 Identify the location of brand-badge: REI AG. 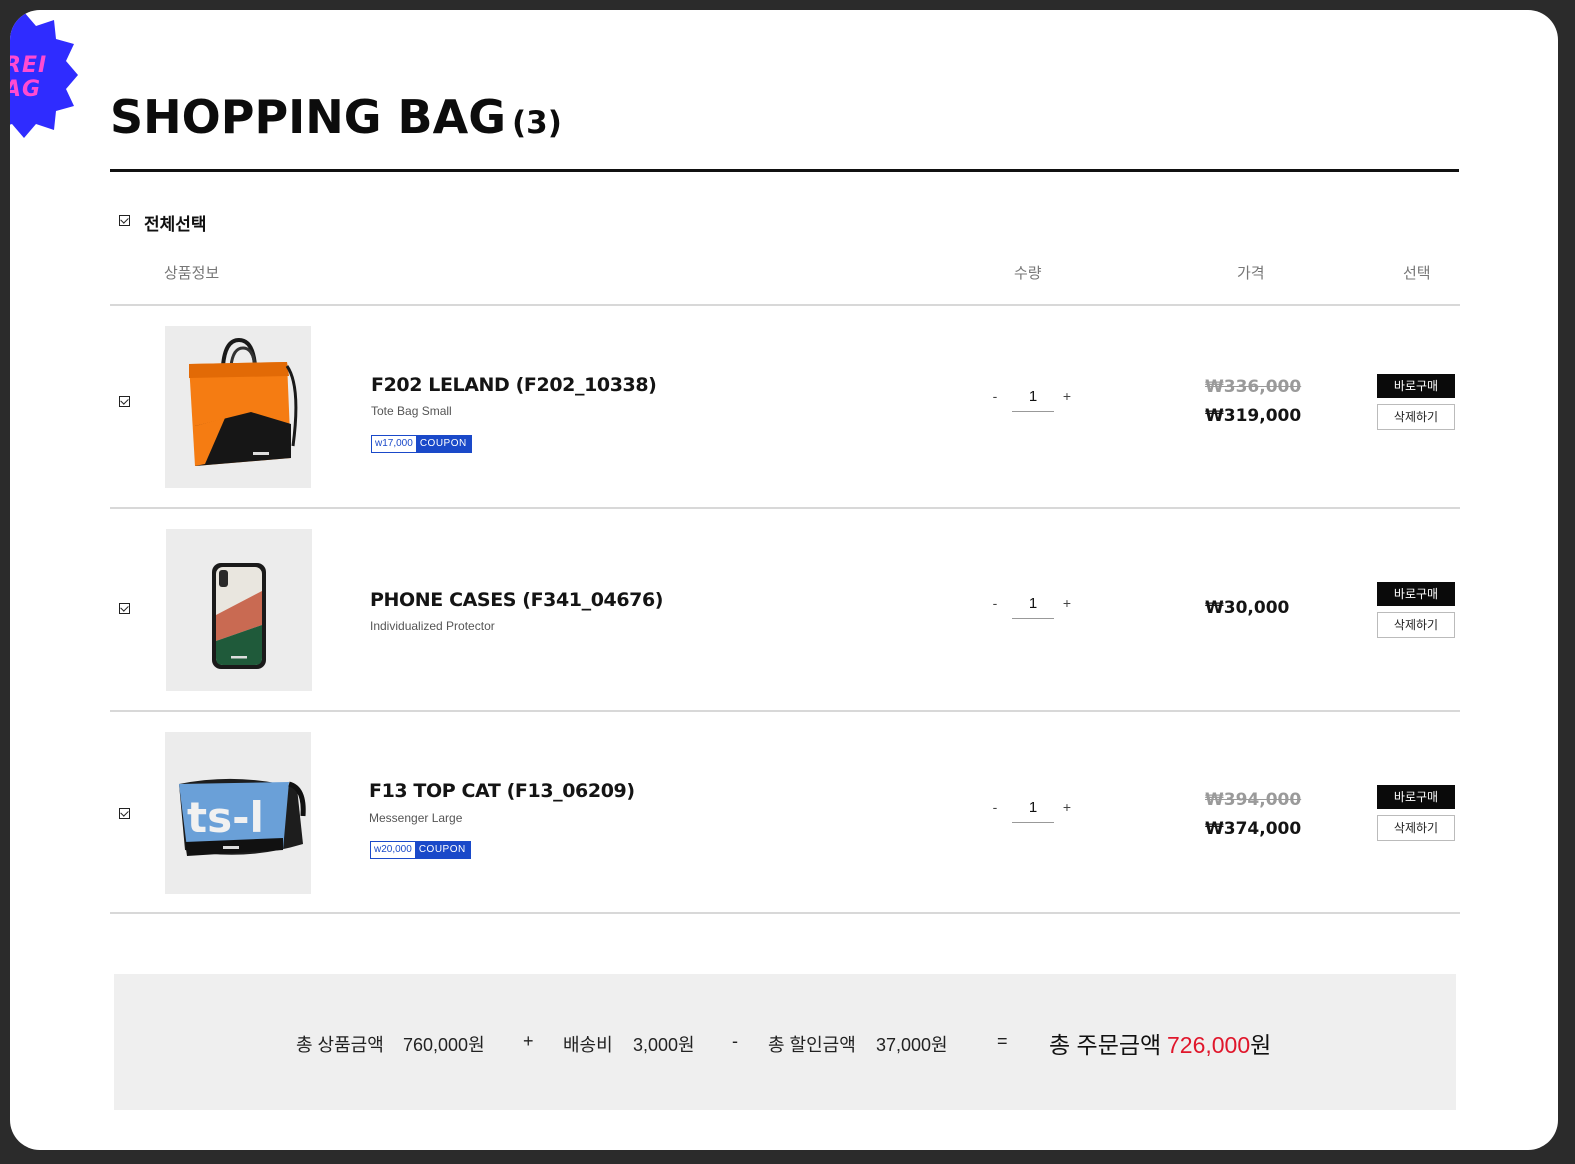
(44, 75).